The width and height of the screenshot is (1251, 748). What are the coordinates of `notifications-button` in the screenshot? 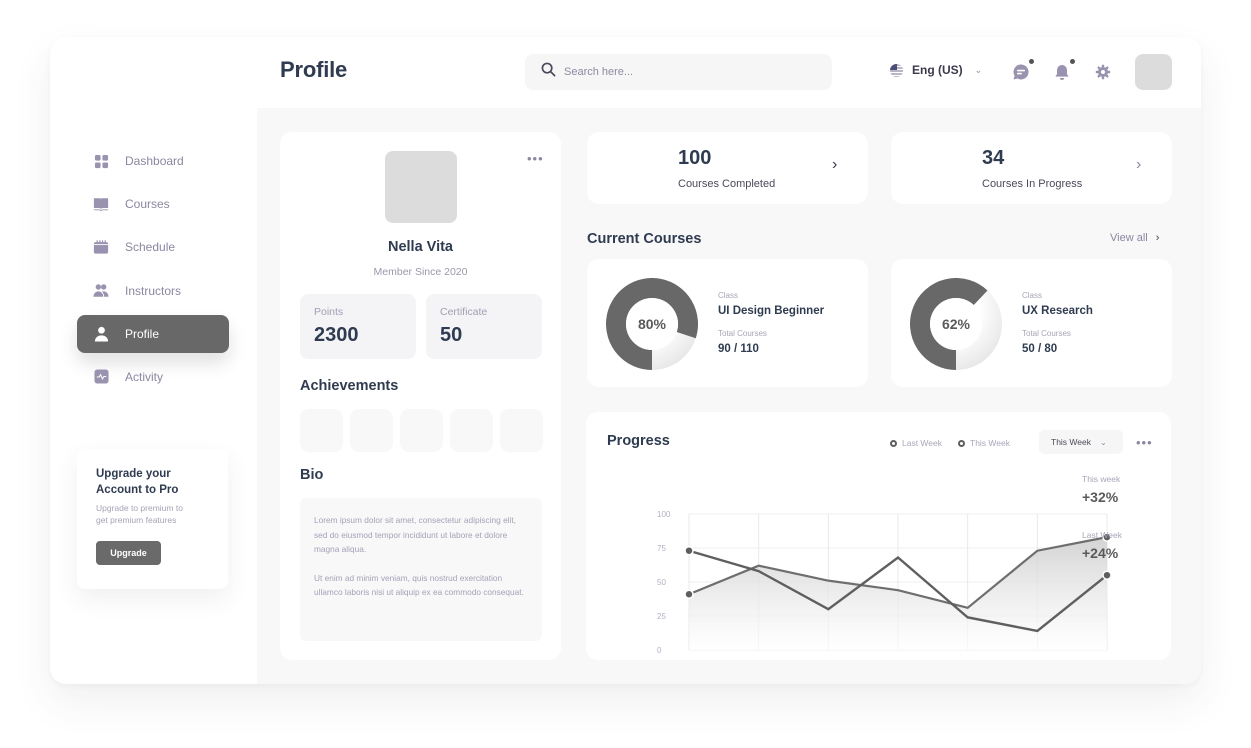 It's located at (1064, 70).